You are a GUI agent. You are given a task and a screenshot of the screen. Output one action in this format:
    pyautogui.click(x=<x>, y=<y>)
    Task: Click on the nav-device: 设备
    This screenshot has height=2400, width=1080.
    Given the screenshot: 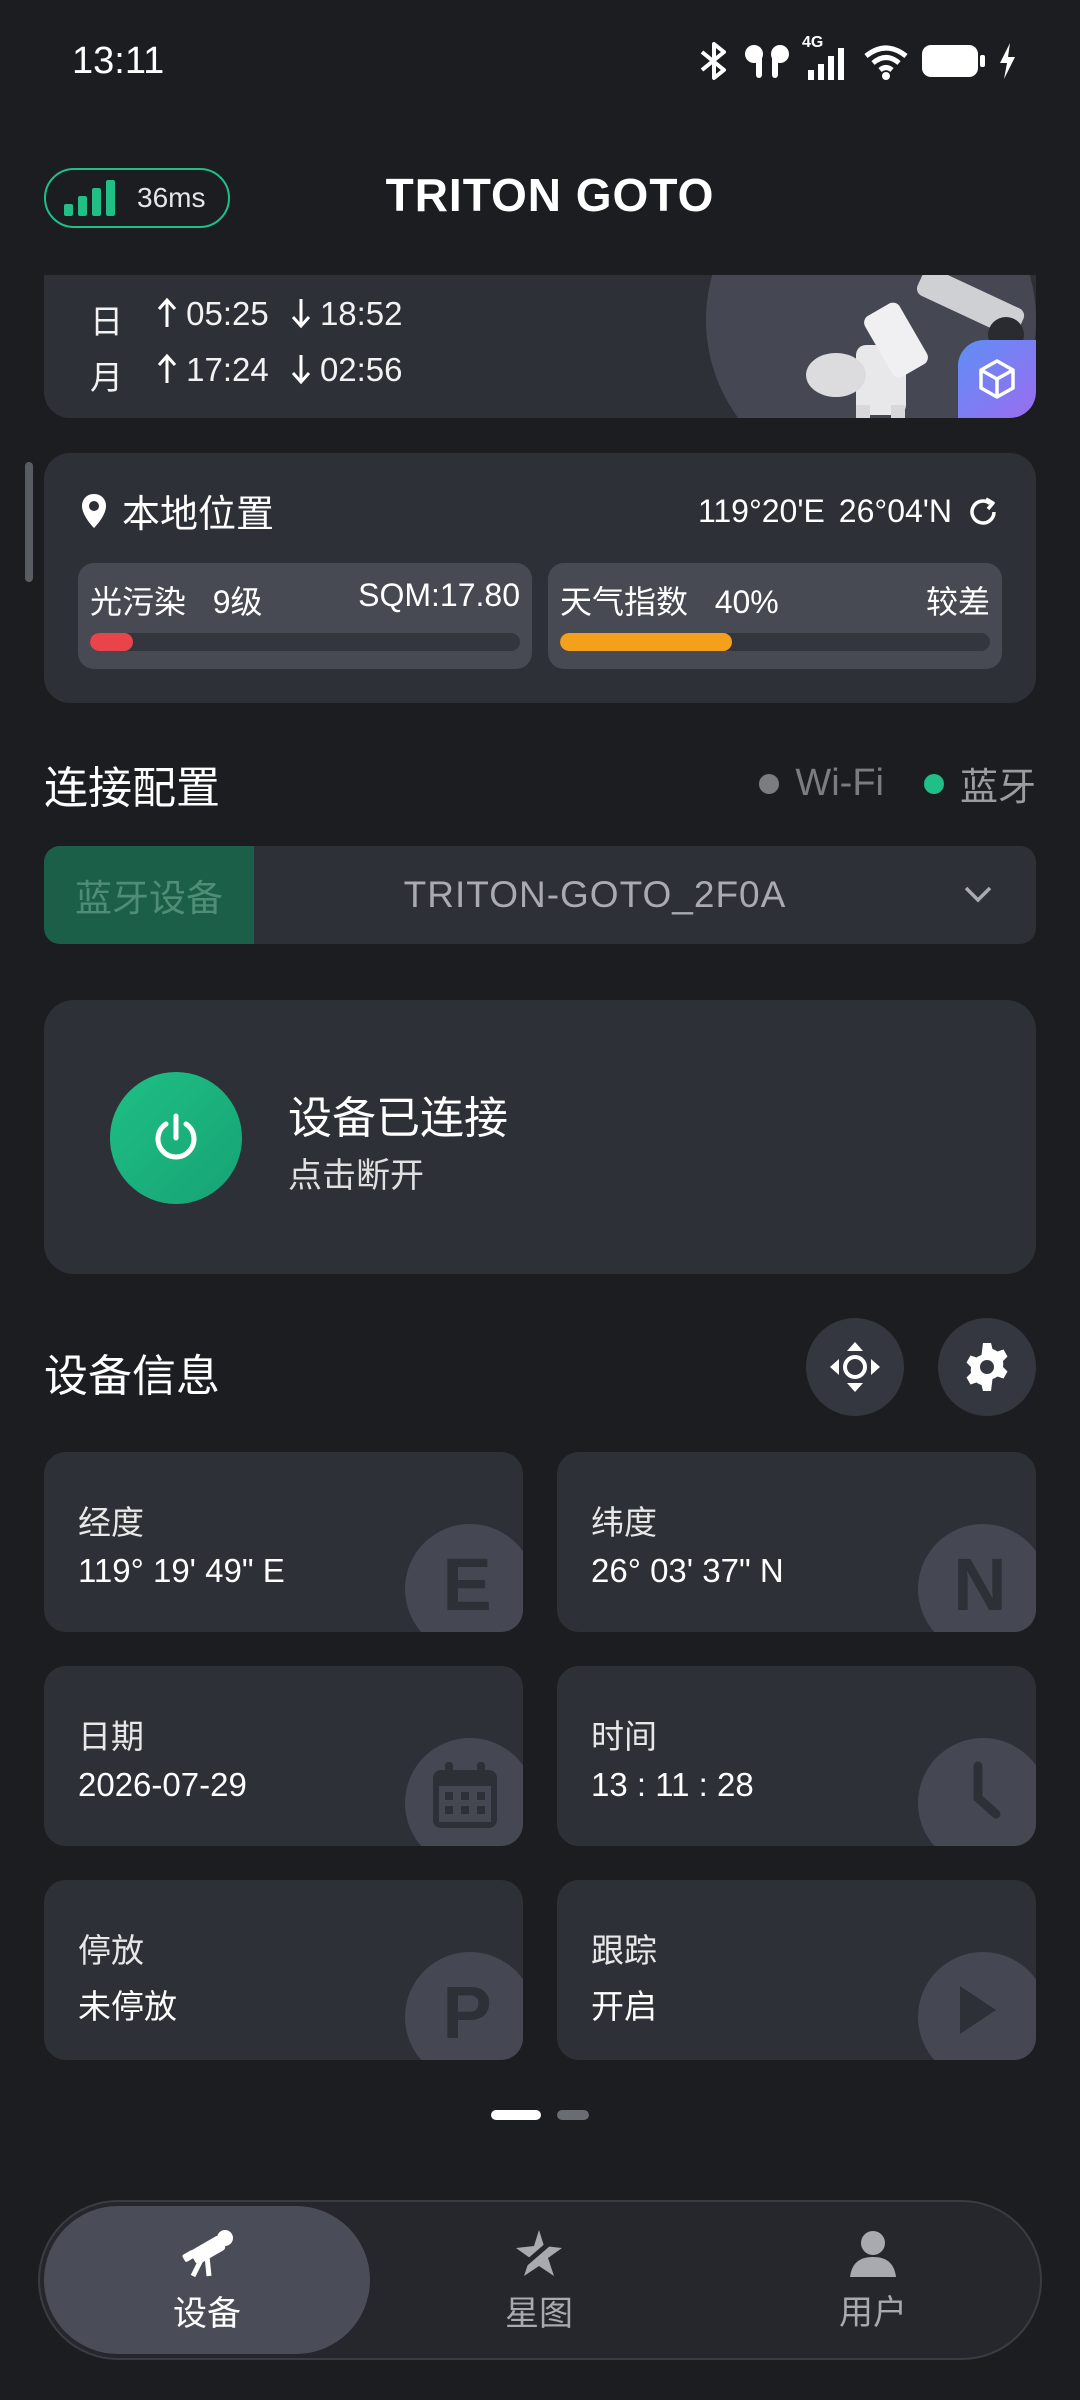 What is the action you would take?
    pyautogui.click(x=207, y=2280)
    